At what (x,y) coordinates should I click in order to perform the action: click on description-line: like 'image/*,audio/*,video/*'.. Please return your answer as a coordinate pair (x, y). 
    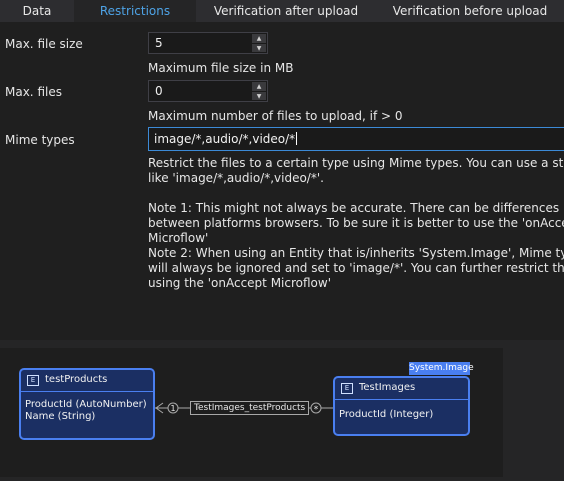
    Looking at the image, I should click on (236, 178).